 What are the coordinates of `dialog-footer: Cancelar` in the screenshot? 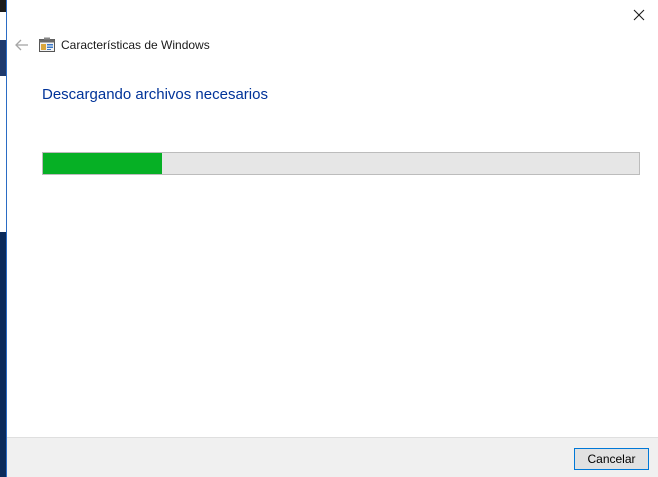 It's located at (332, 457).